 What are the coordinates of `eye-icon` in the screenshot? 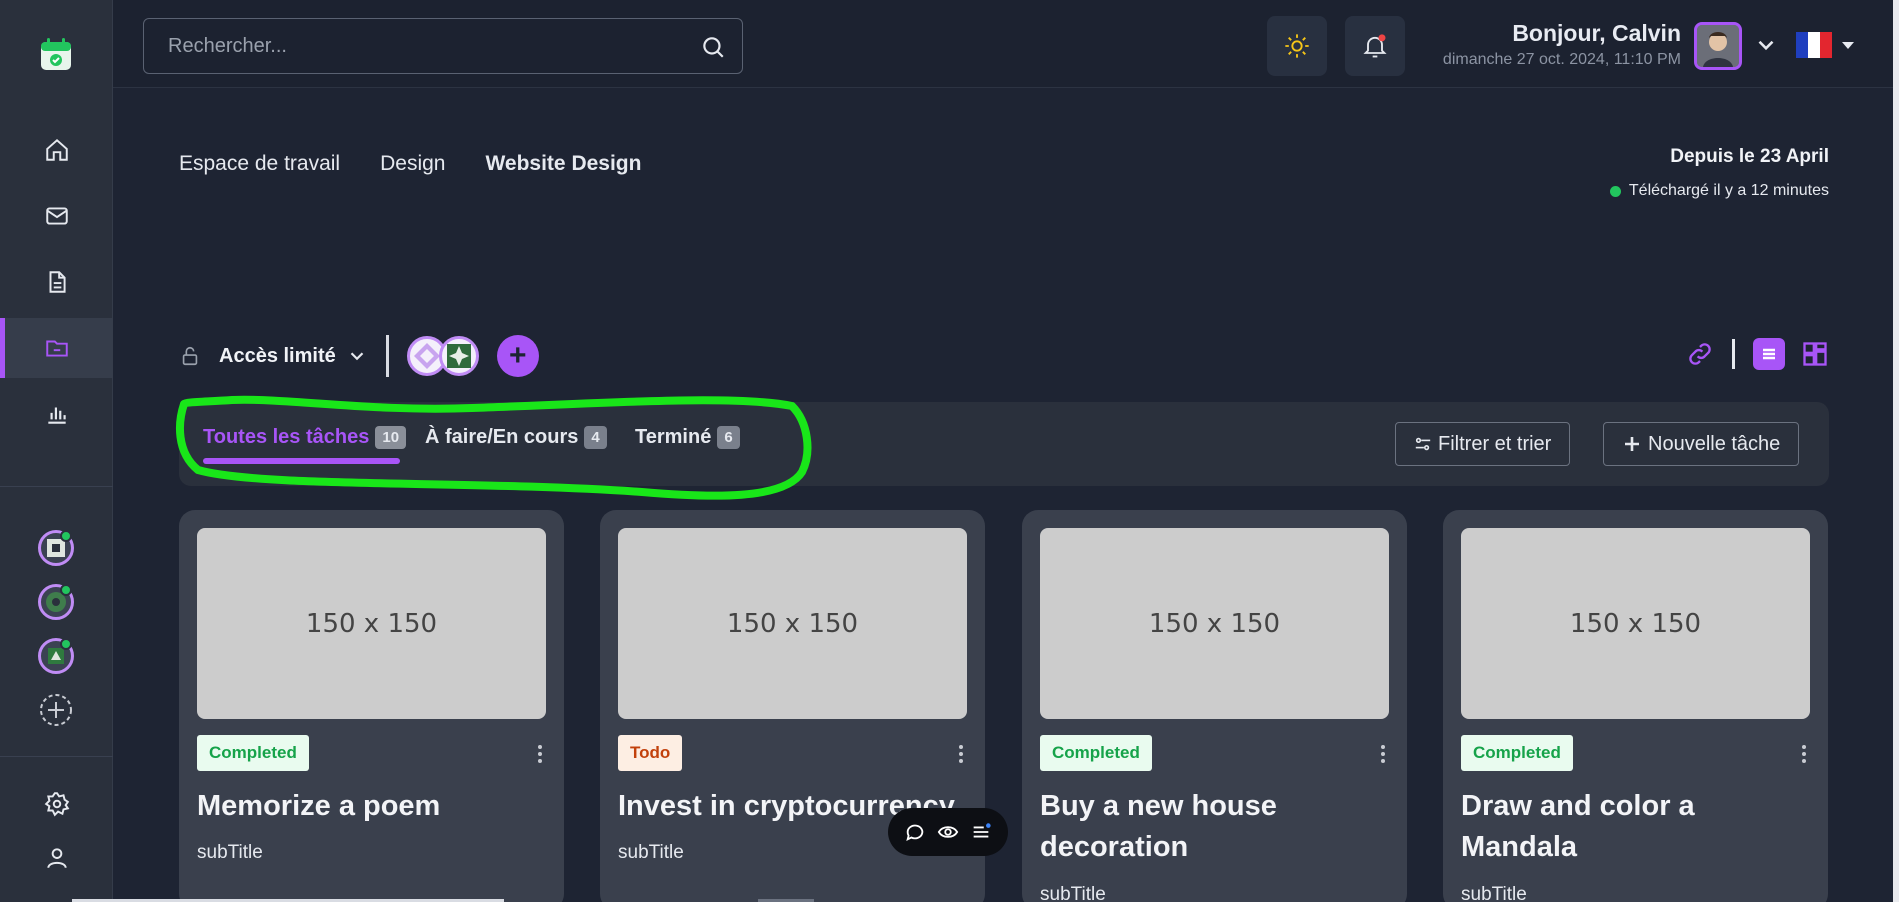 It's located at (948, 832).